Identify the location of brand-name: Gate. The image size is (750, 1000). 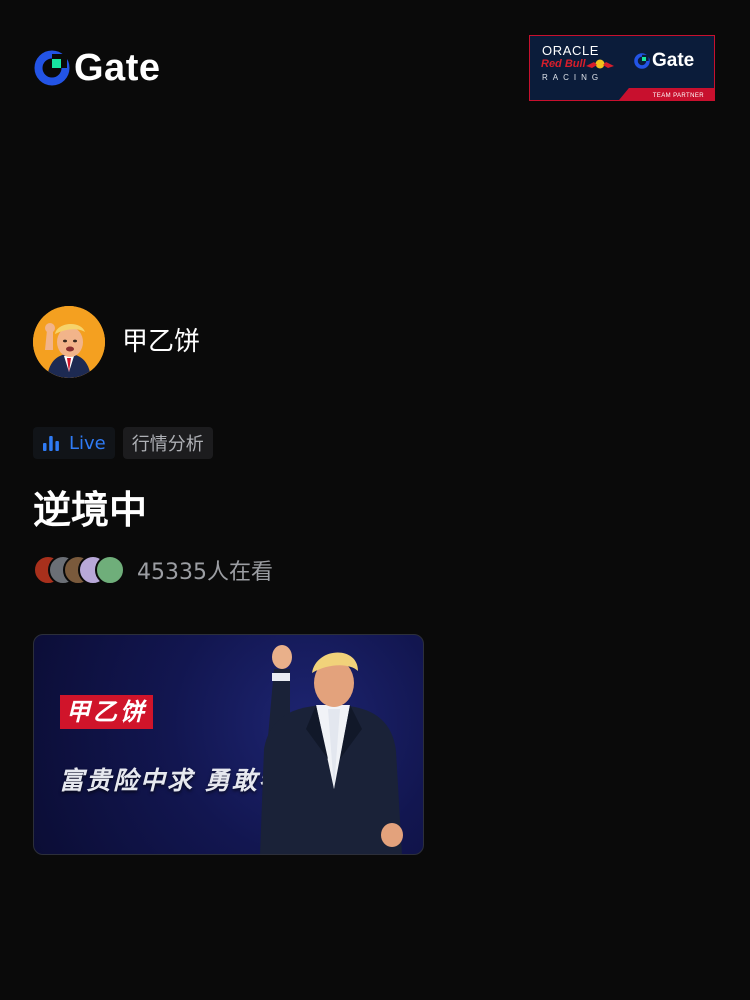
(117, 68).